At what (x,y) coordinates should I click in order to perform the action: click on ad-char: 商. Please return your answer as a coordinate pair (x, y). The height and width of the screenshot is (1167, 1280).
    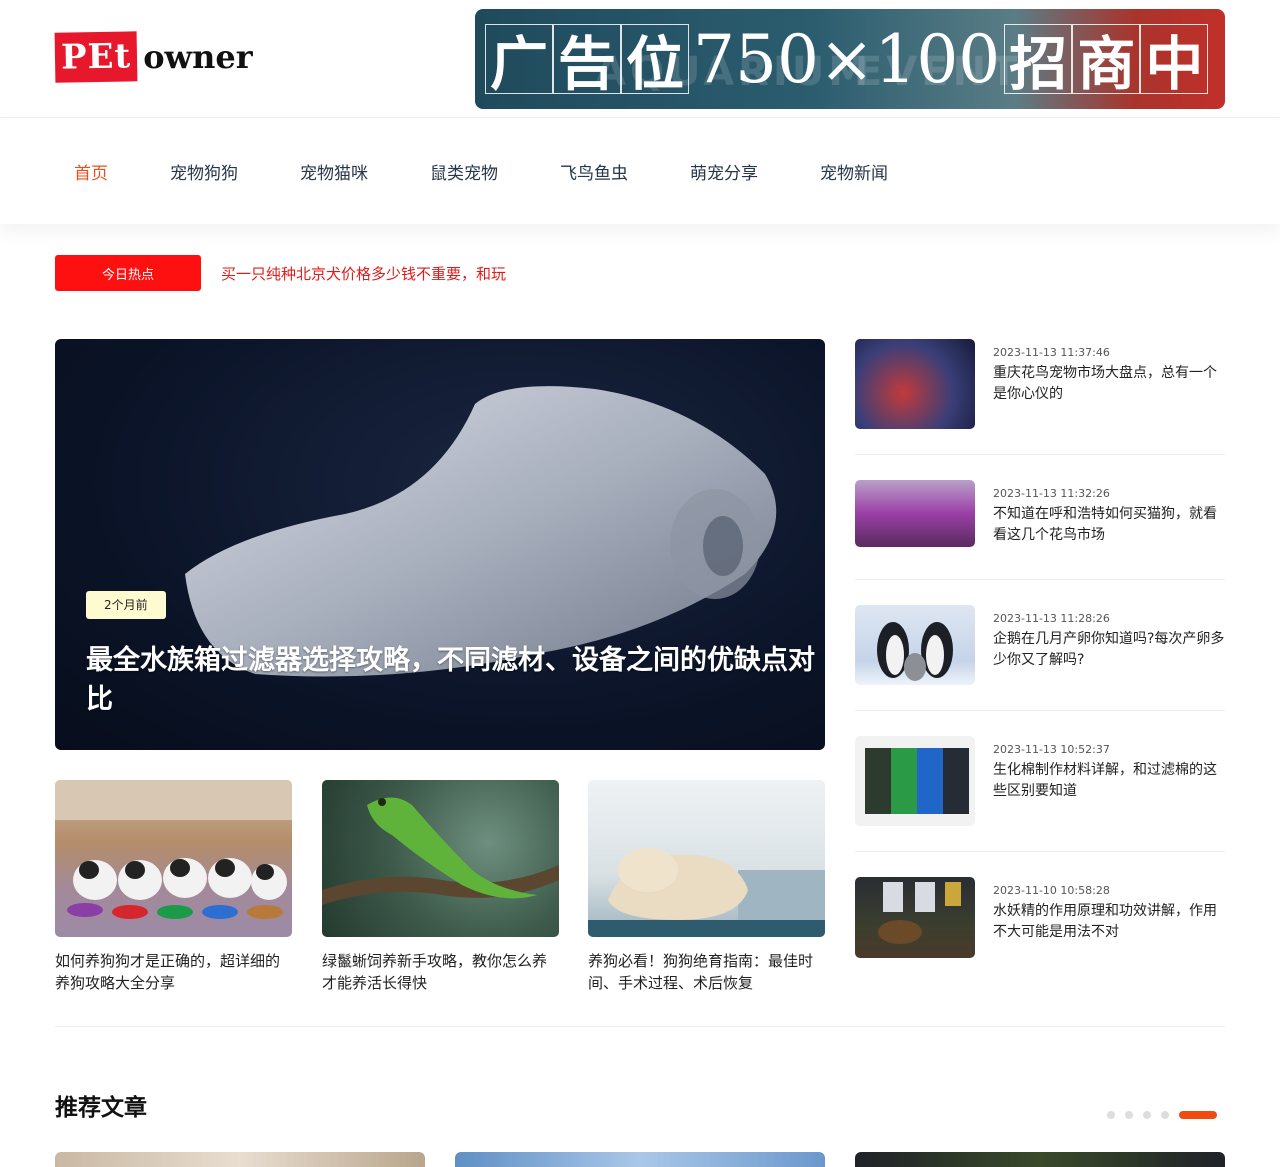
    Looking at the image, I should click on (1106, 61).